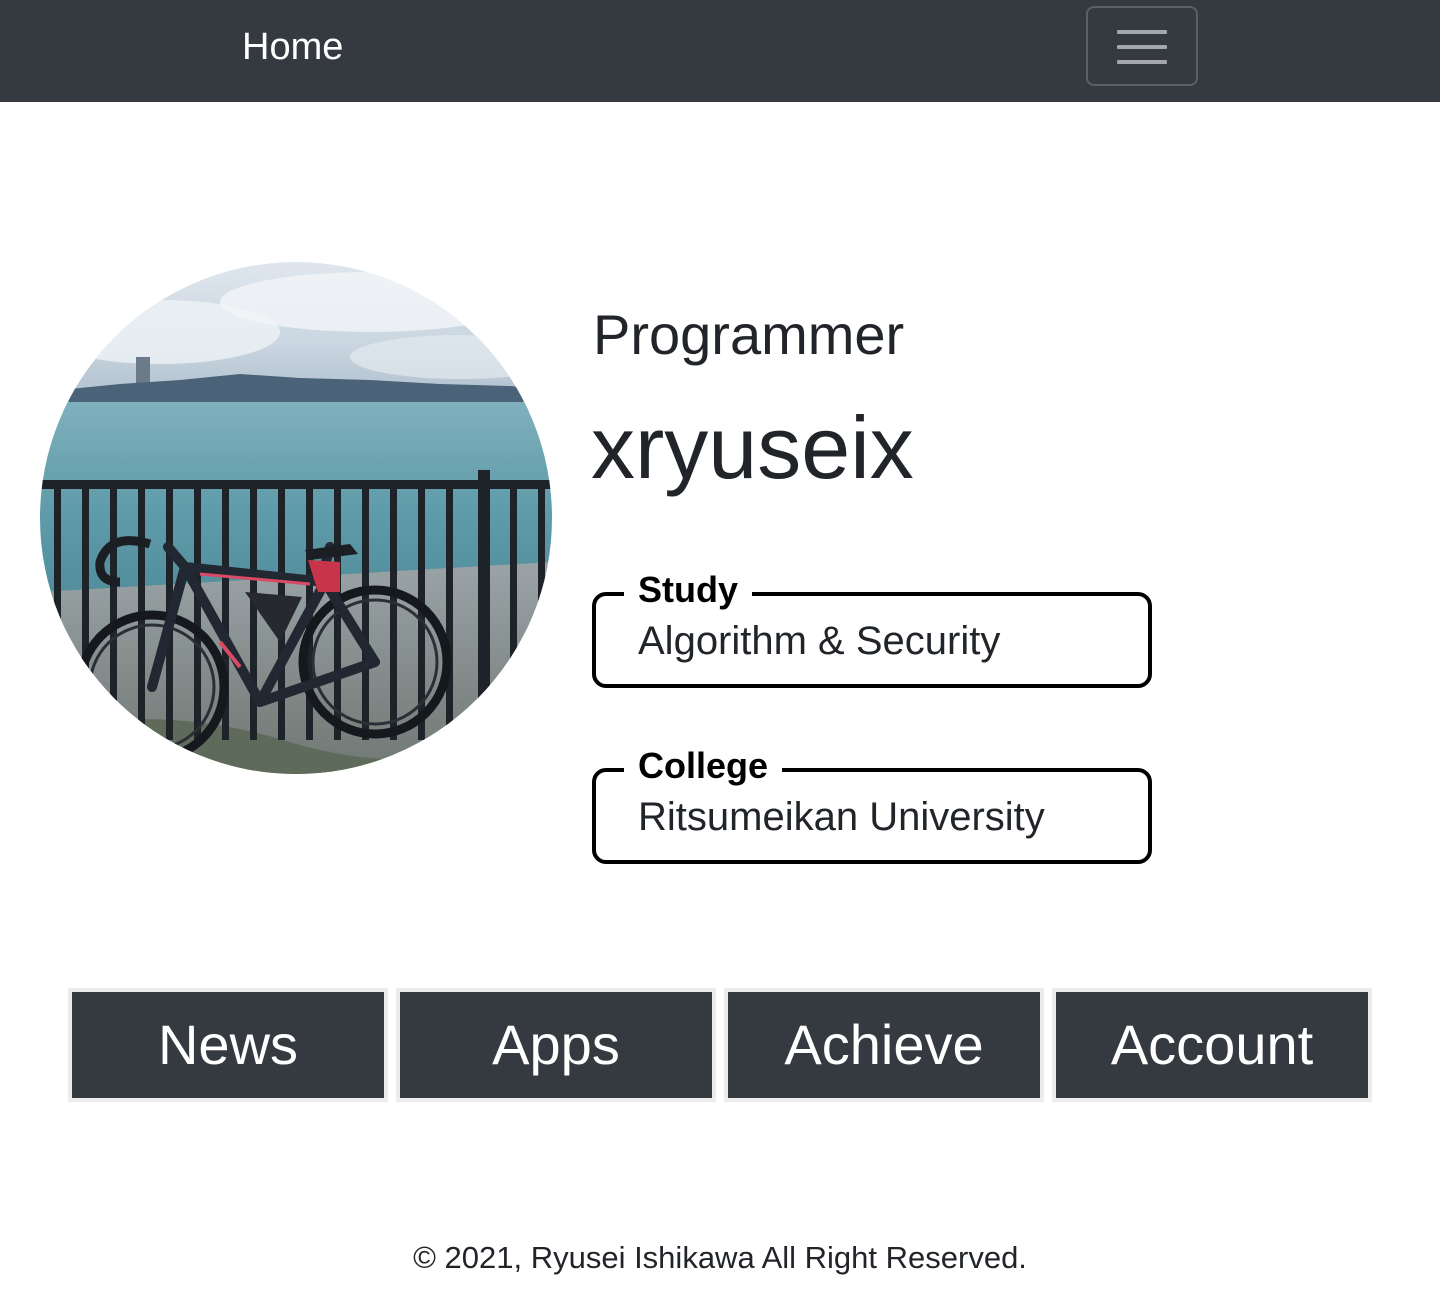  Describe the element at coordinates (884, 1045) in the screenshot. I see `achieve-button: Achieve` at that location.